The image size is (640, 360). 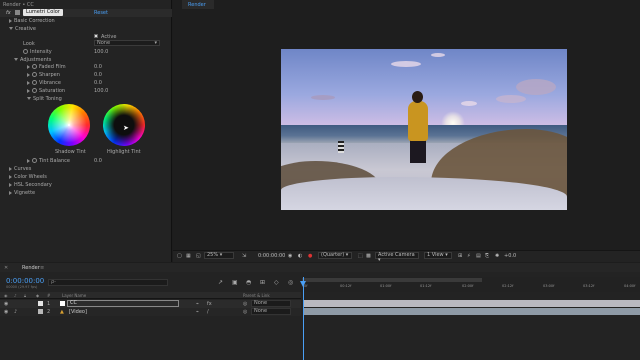 What do you see at coordinates (98, 67) in the screenshot?
I see `faded-film-value: 0.0` at bounding box center [98, 67].